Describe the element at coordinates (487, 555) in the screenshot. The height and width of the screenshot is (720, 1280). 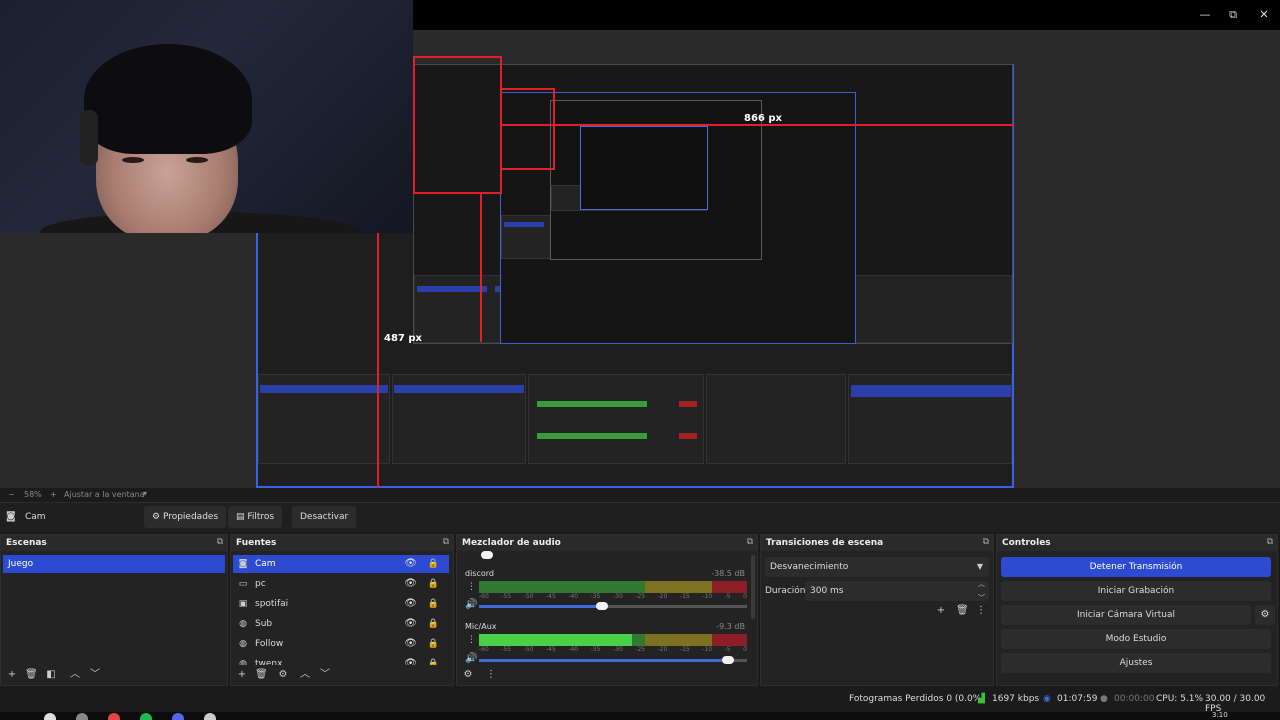
I see `scrolled-knob` at that location.